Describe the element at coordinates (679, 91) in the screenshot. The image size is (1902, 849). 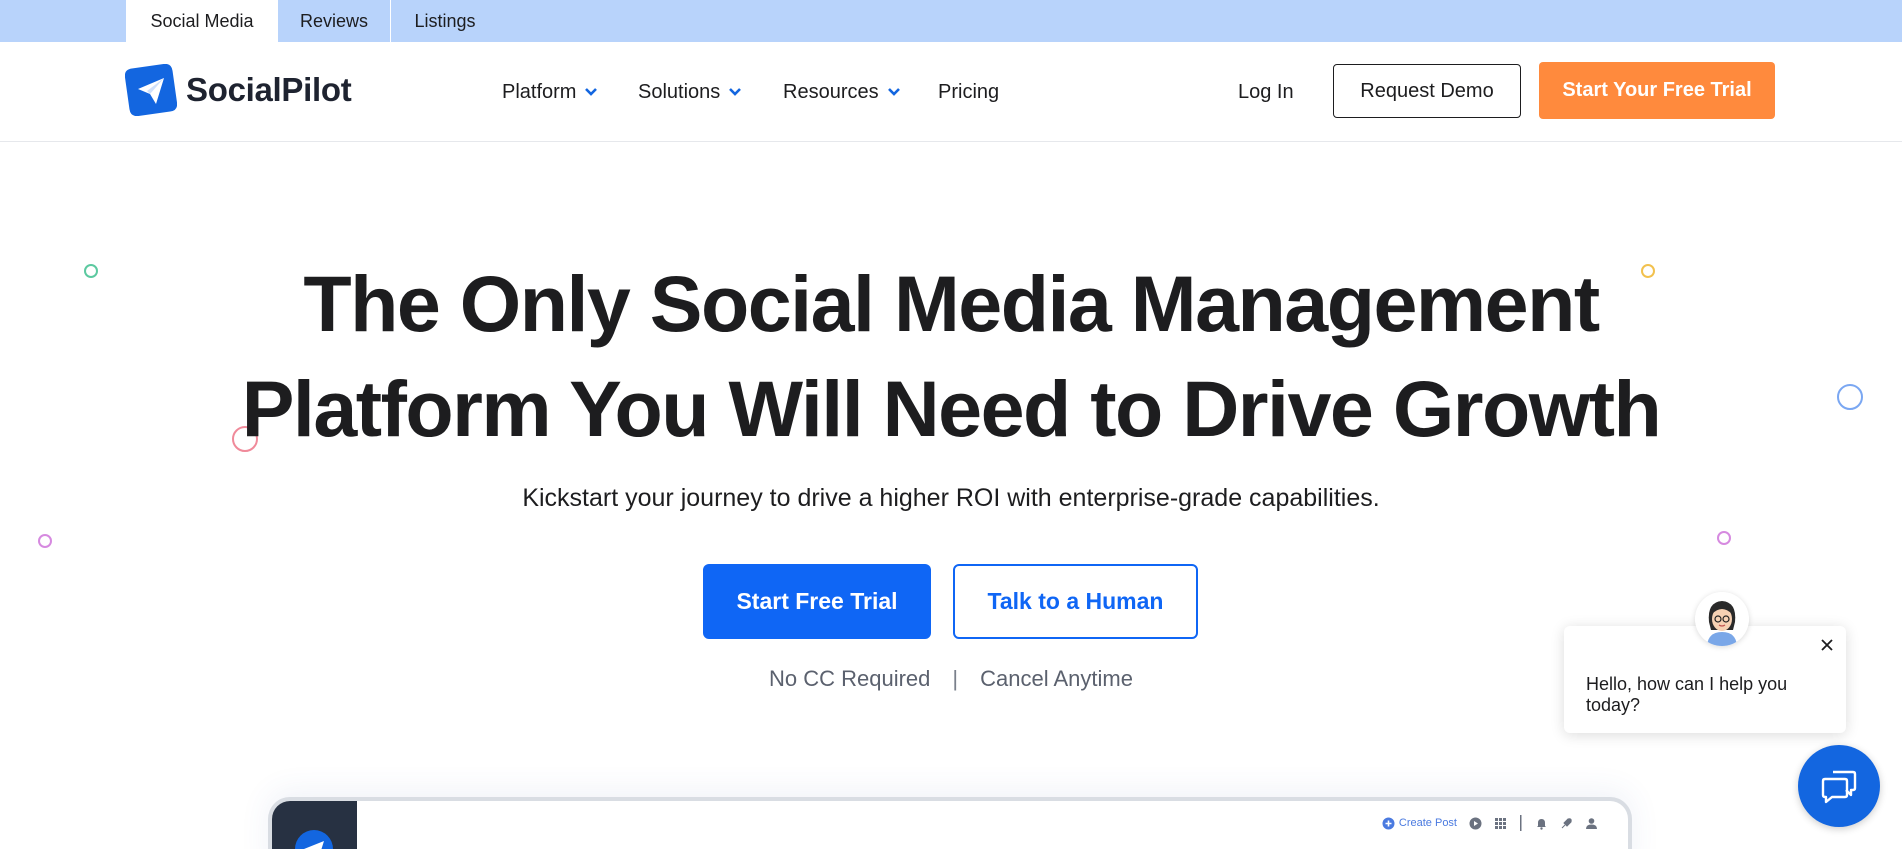
I see `nav-solutions-label: Solutions` at that location.